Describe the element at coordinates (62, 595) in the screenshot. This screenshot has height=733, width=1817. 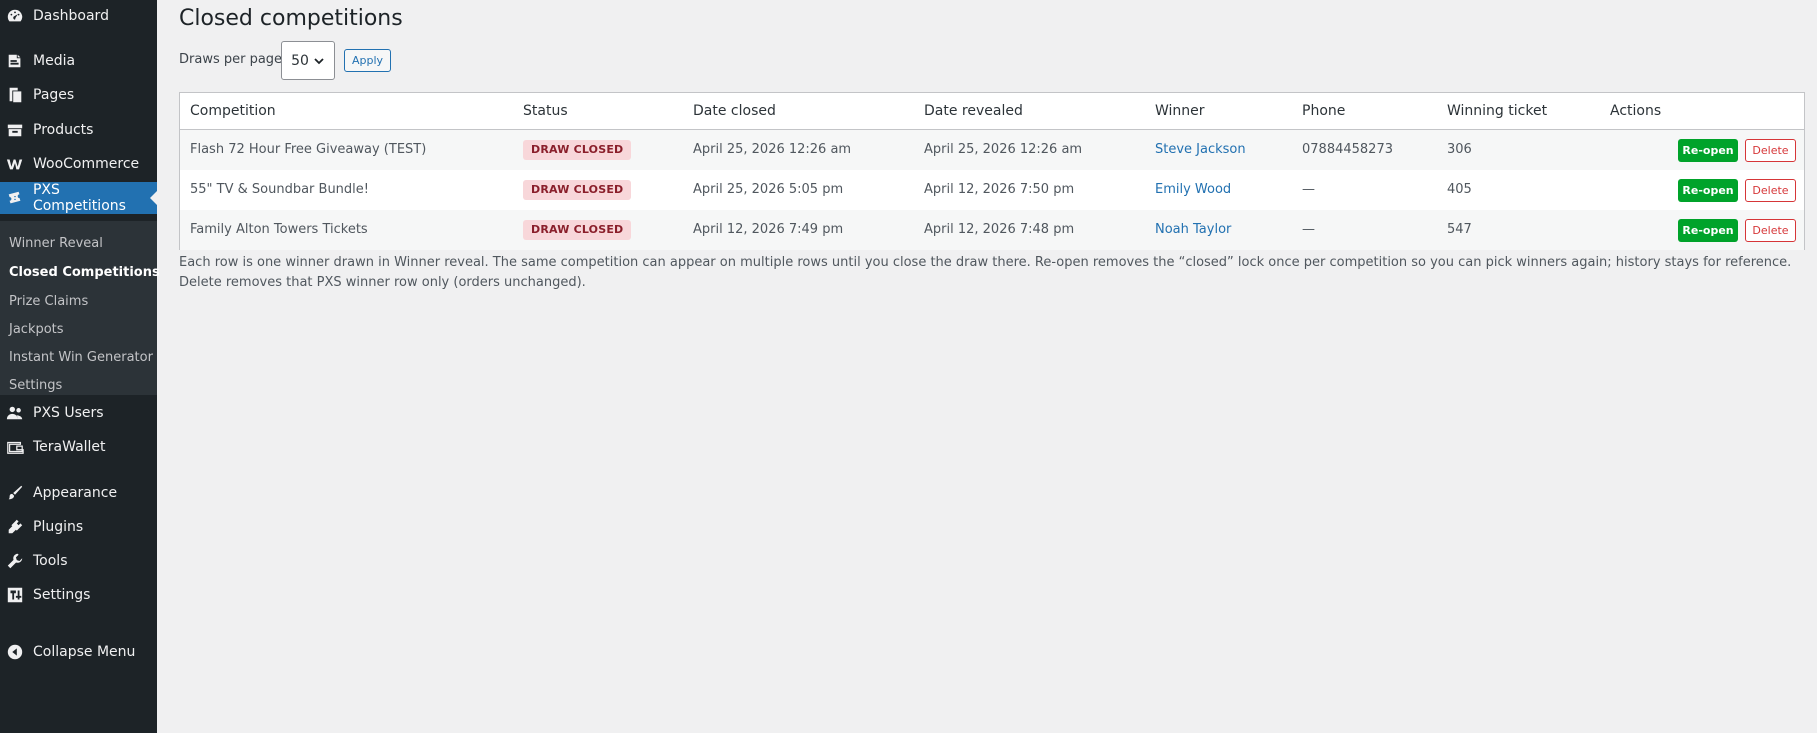
I see `sidebar-item-label: Settings` at that location.